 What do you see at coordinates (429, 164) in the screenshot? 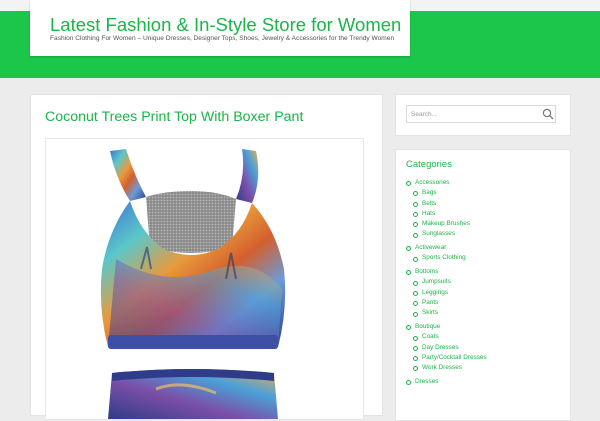
I see `categories-title: Categories` at bounding box center [429, 164].